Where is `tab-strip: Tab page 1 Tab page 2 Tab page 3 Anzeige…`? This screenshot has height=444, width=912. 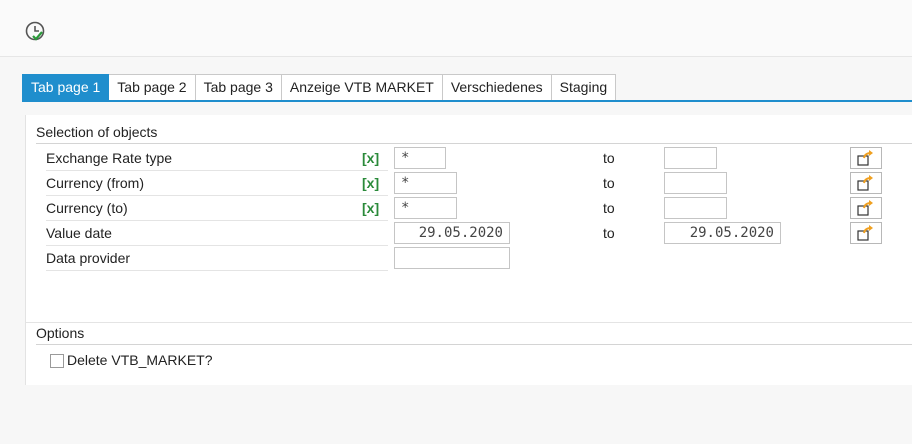 tab-strip: Tab page 1 Tab page 2 Tab page 3 Anzeige… is located at coordinates (319, 87).